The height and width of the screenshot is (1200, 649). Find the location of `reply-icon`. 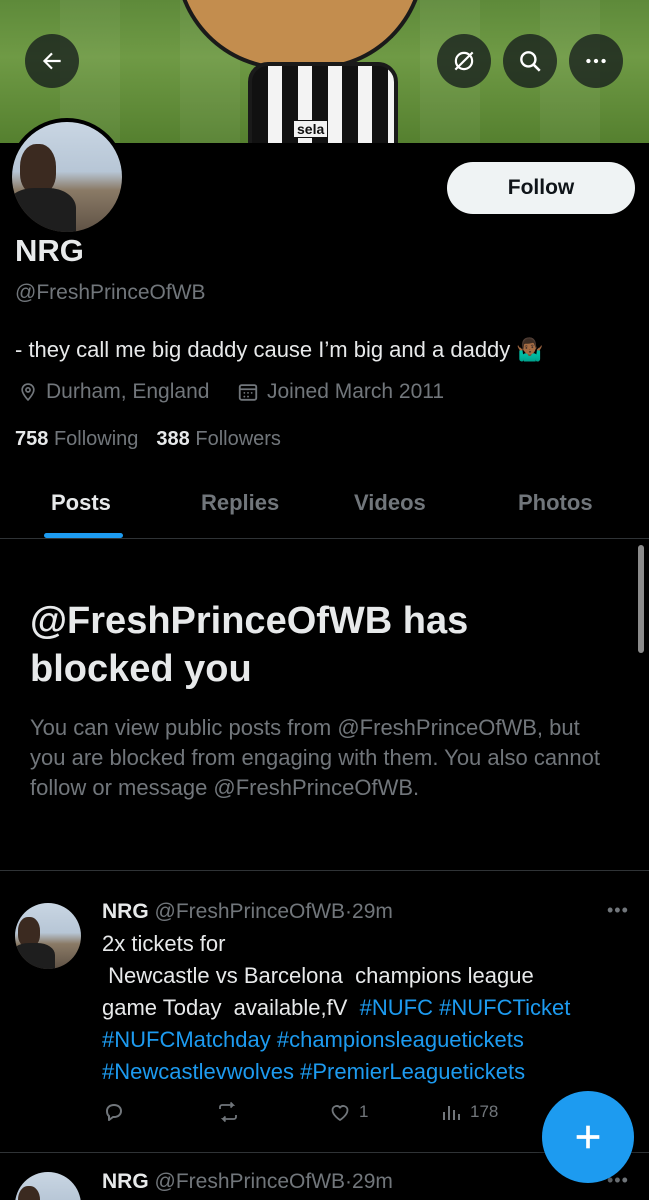

reply-icon is located at coordinates (114, 1112).